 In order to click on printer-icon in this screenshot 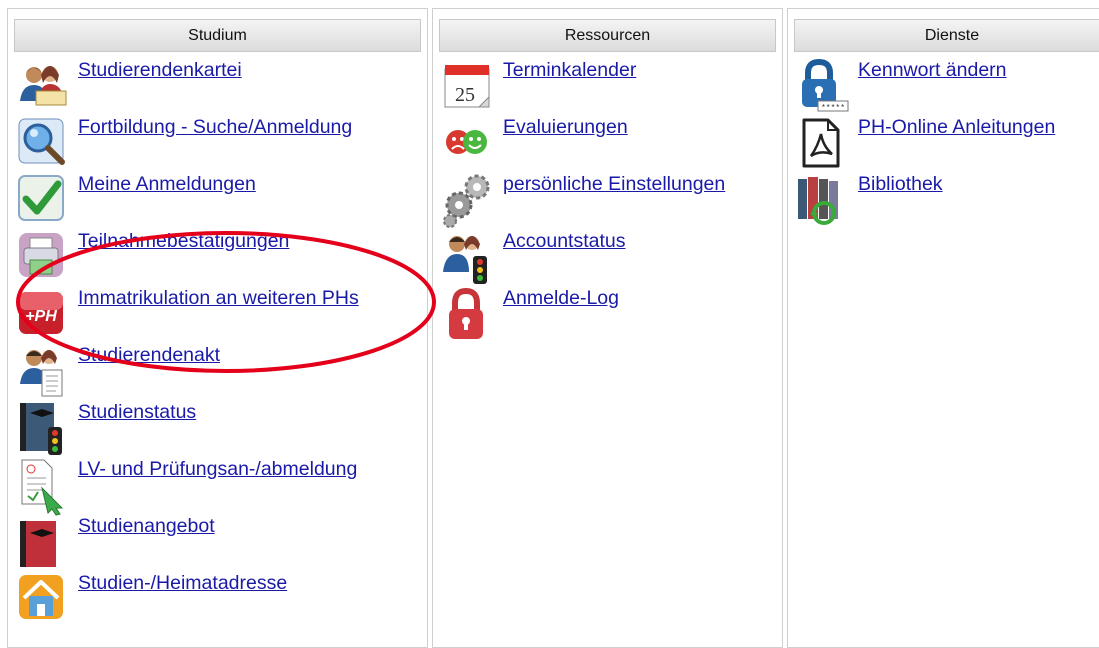, I will do `click(41, 255)`.